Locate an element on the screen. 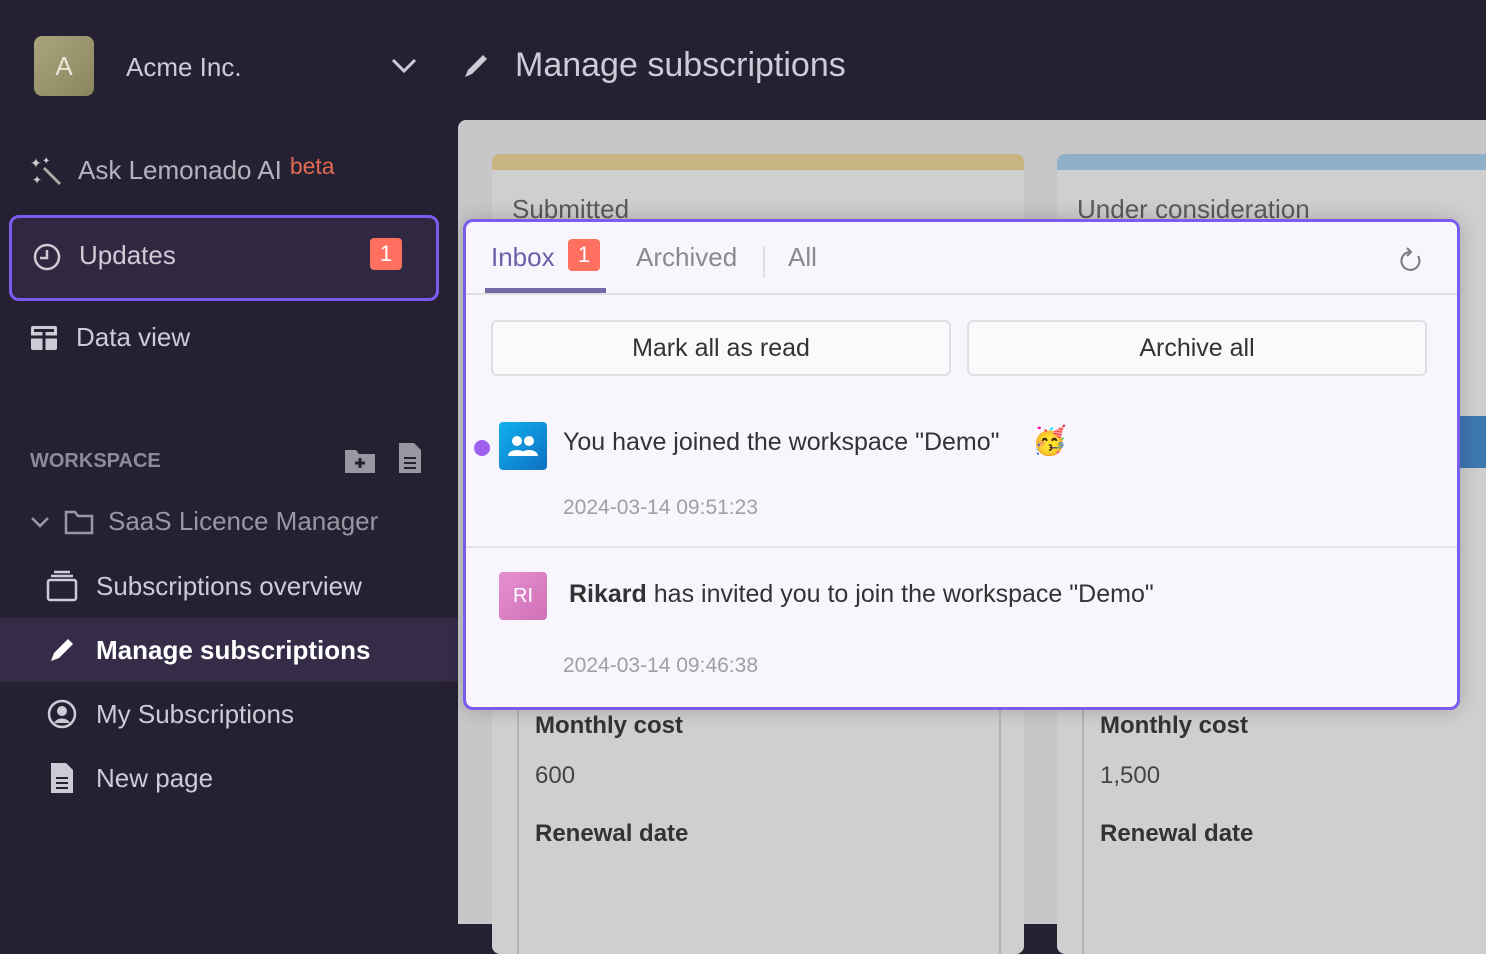 This screenshot has width=1486, height=954. sidebar-item-manage-subscriptions: Manage subscriptions is located at coordinates (229, 650).